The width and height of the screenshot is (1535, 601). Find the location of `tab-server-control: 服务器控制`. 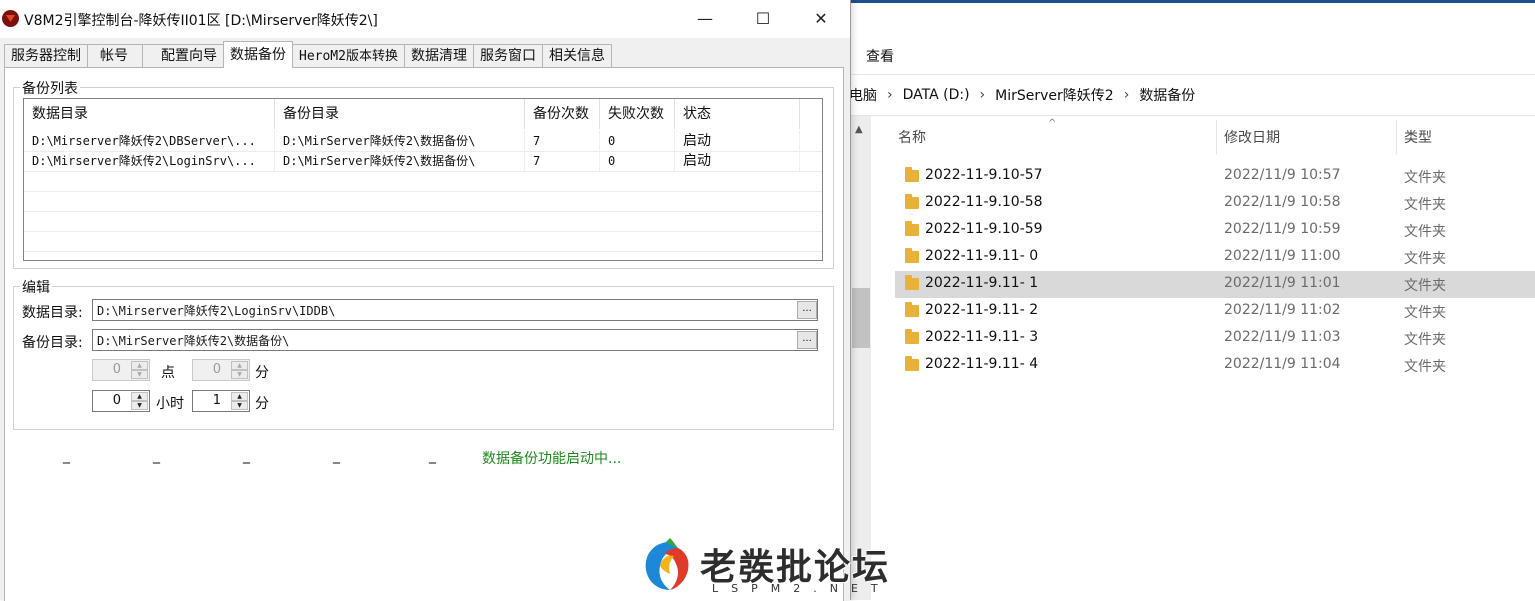

tab-server-control: 服务器控制 is located at coordinates (46, 56).